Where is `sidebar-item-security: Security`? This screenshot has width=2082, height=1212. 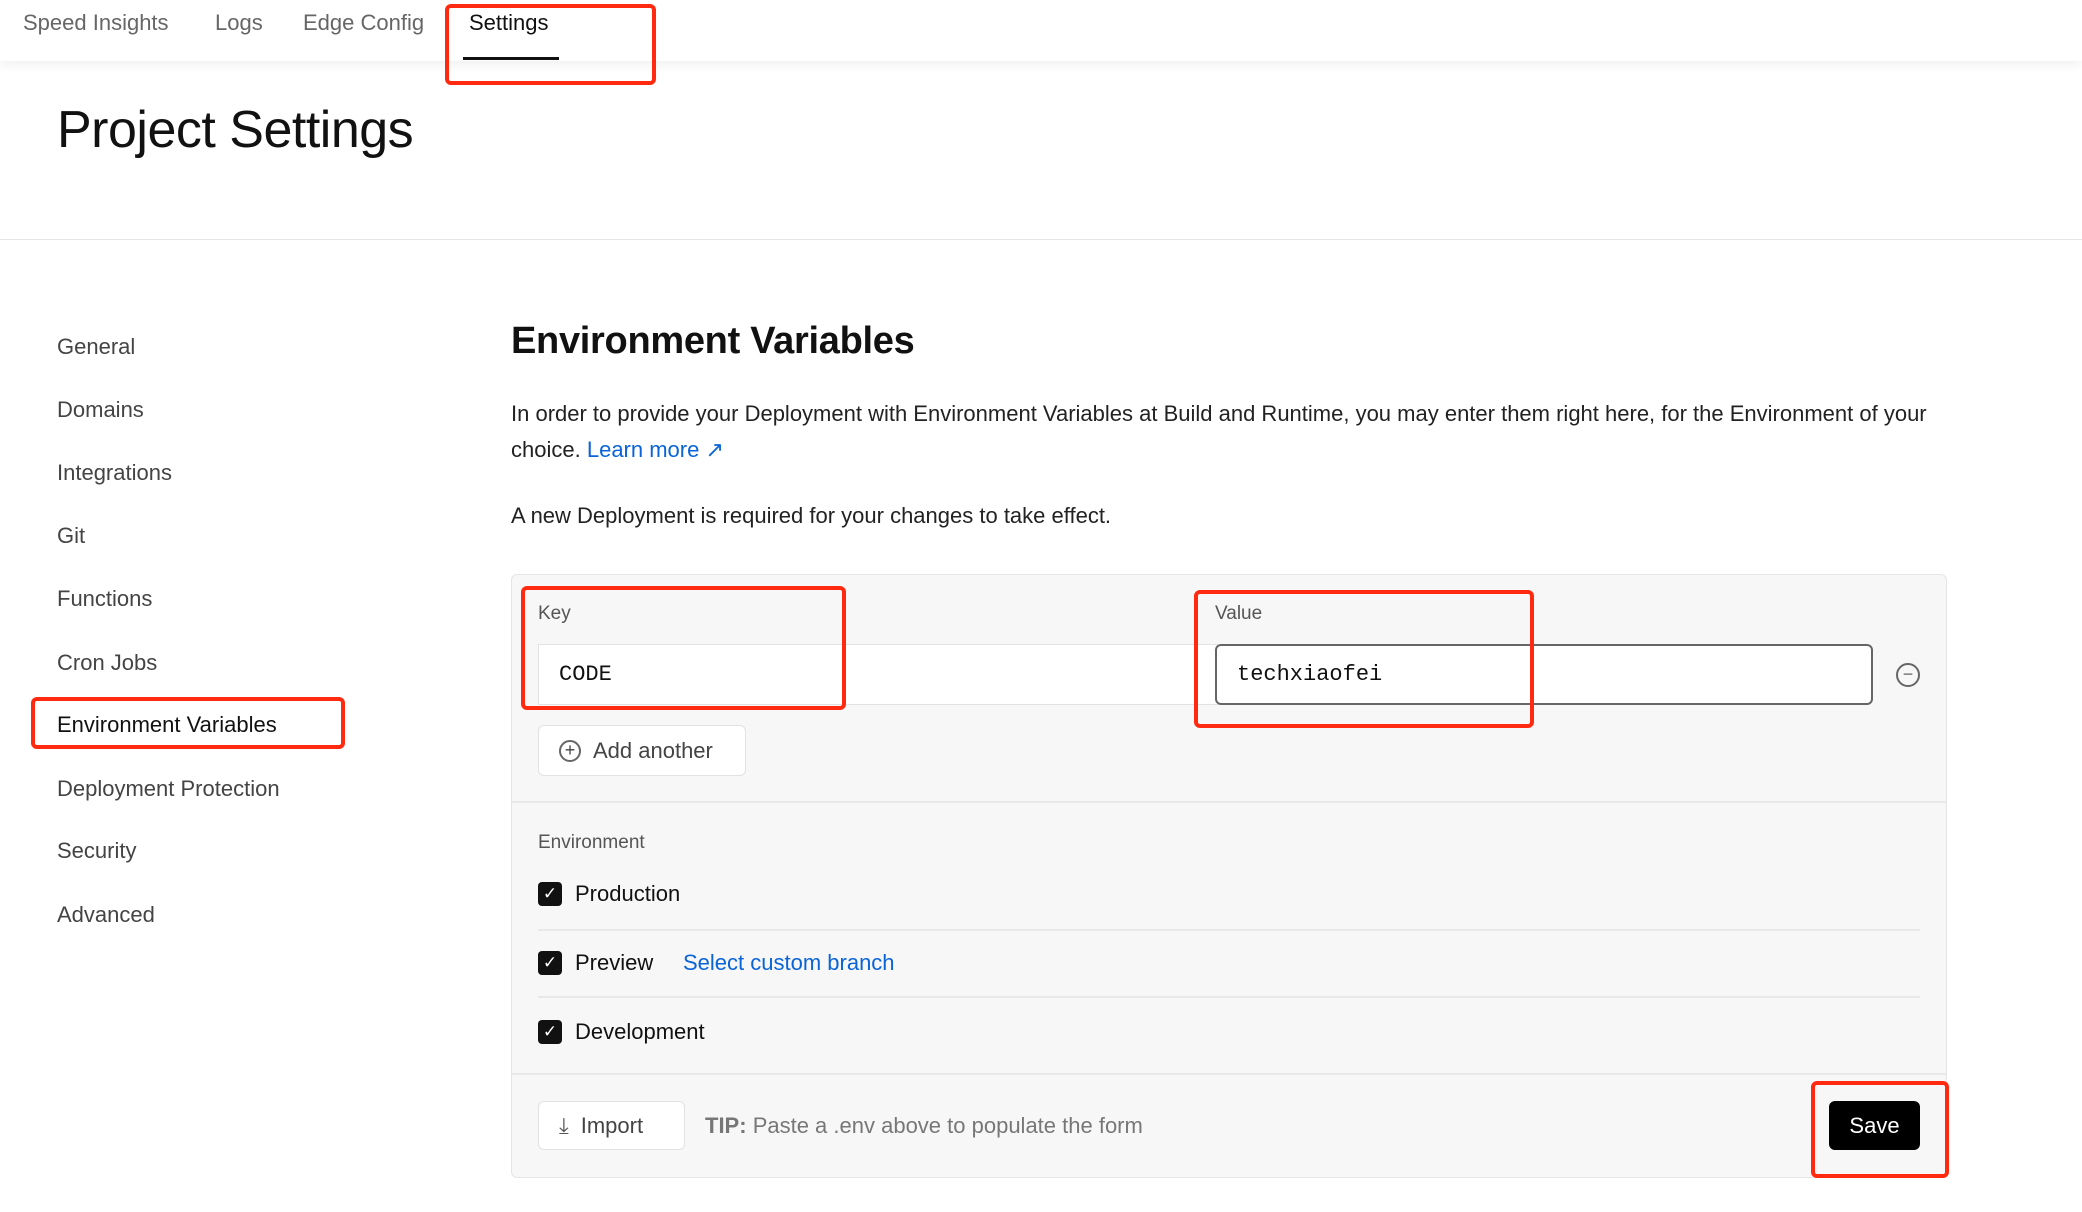
sidebar-item-security: Security is located at coordinates (96, 851).